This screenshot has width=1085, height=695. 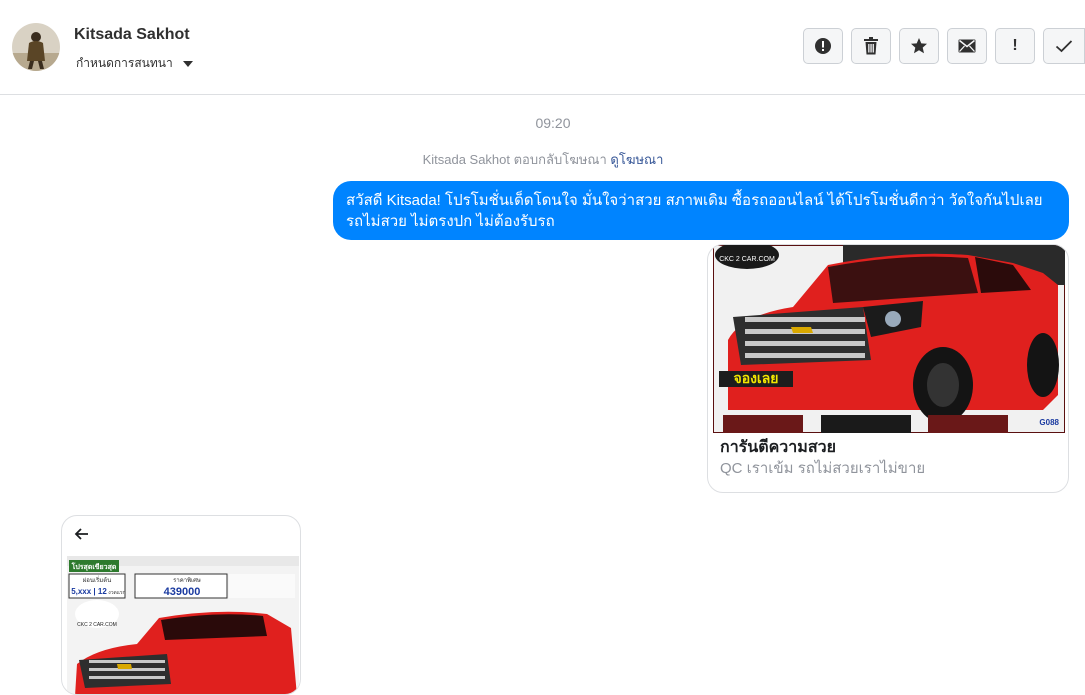 I want to click on code-text: G088, so click(x=1049, y=422).